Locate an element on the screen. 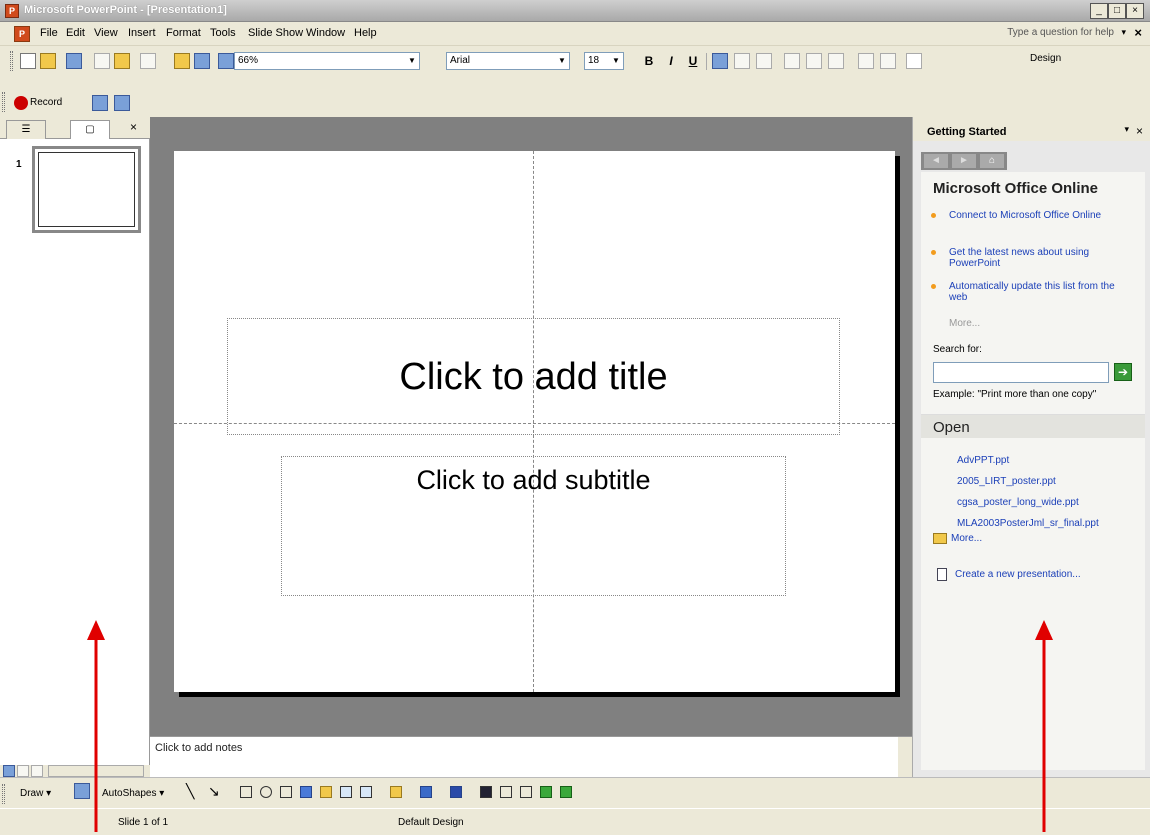  red-arrow-left is located at coordinates (96, 726).